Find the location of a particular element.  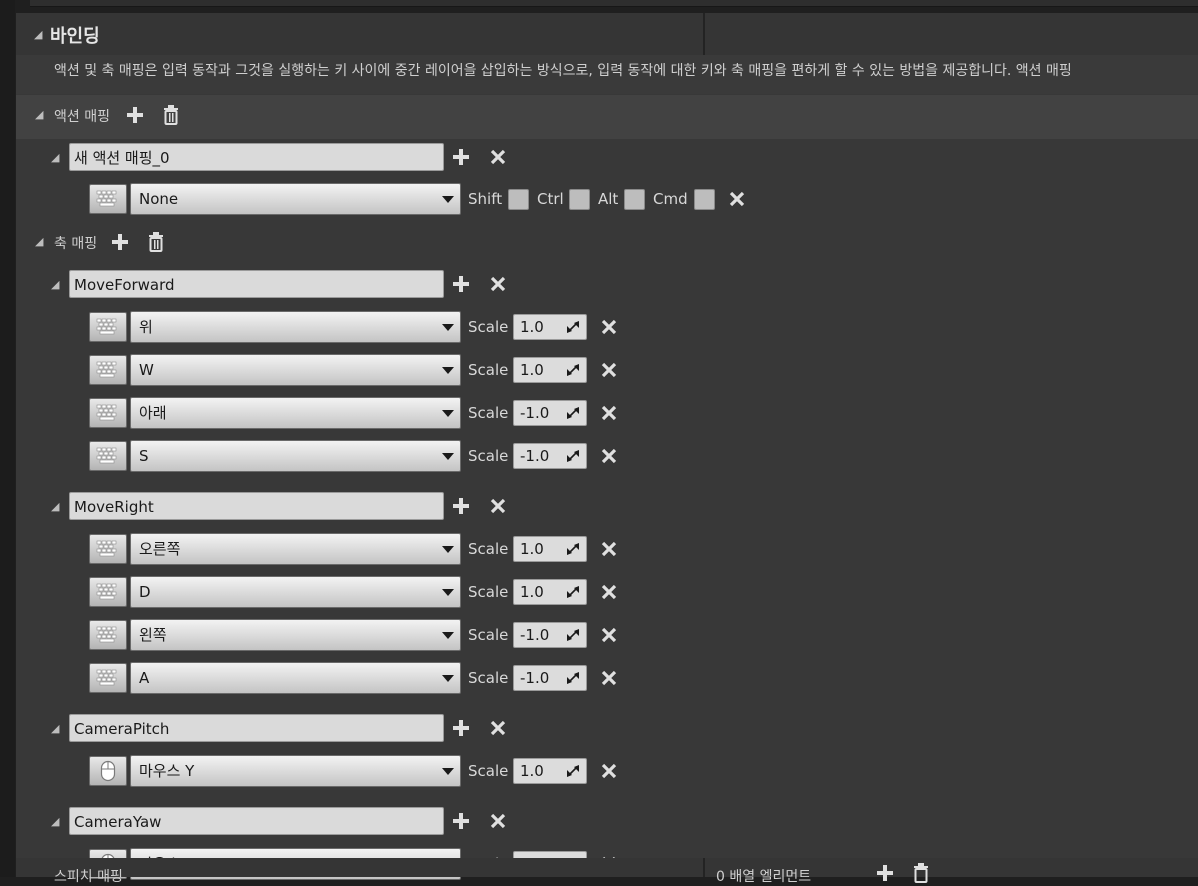

key-dropdown: 마우스 Y is located at coordinates (295, 771).